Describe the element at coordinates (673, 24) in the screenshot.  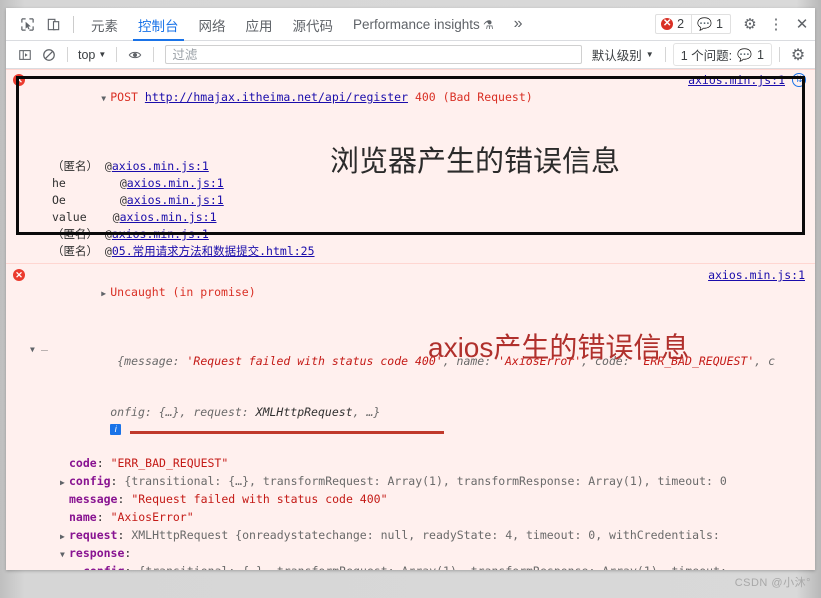
I see `error-count-badge: ✕ 2` at that location.